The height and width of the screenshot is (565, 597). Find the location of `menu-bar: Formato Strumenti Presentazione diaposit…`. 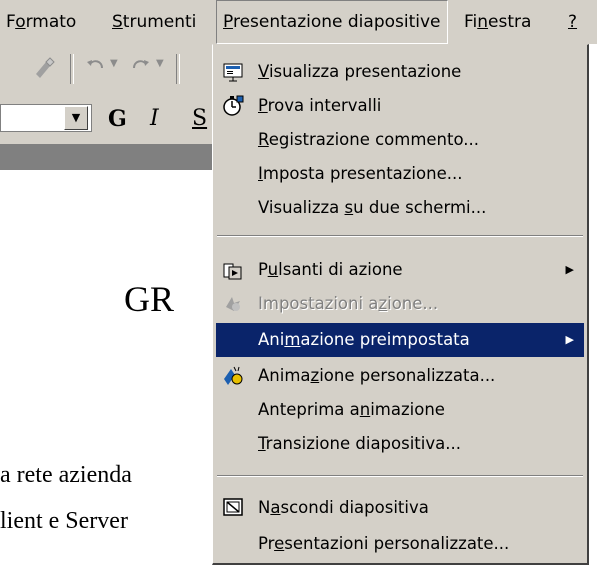

menu-bar: Formato Strumenti Presentazione diaposit… is located at coordinates (298, 22).